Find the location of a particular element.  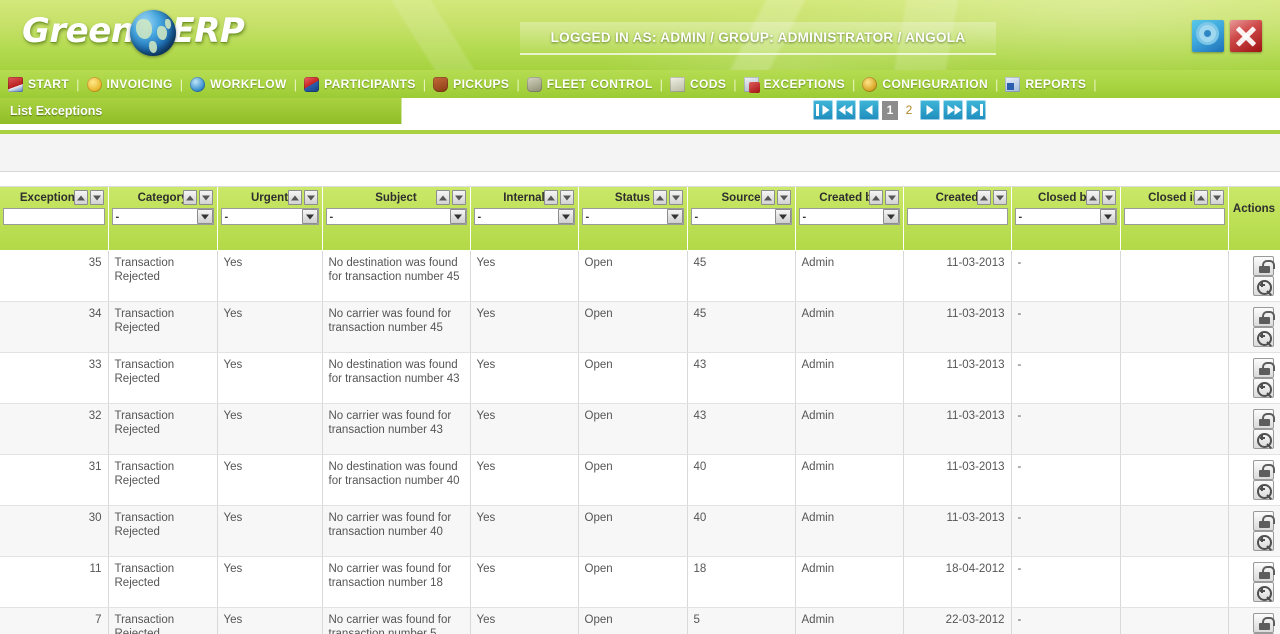

filter-select-closed-by: - is located at coordinates (1065, 216).